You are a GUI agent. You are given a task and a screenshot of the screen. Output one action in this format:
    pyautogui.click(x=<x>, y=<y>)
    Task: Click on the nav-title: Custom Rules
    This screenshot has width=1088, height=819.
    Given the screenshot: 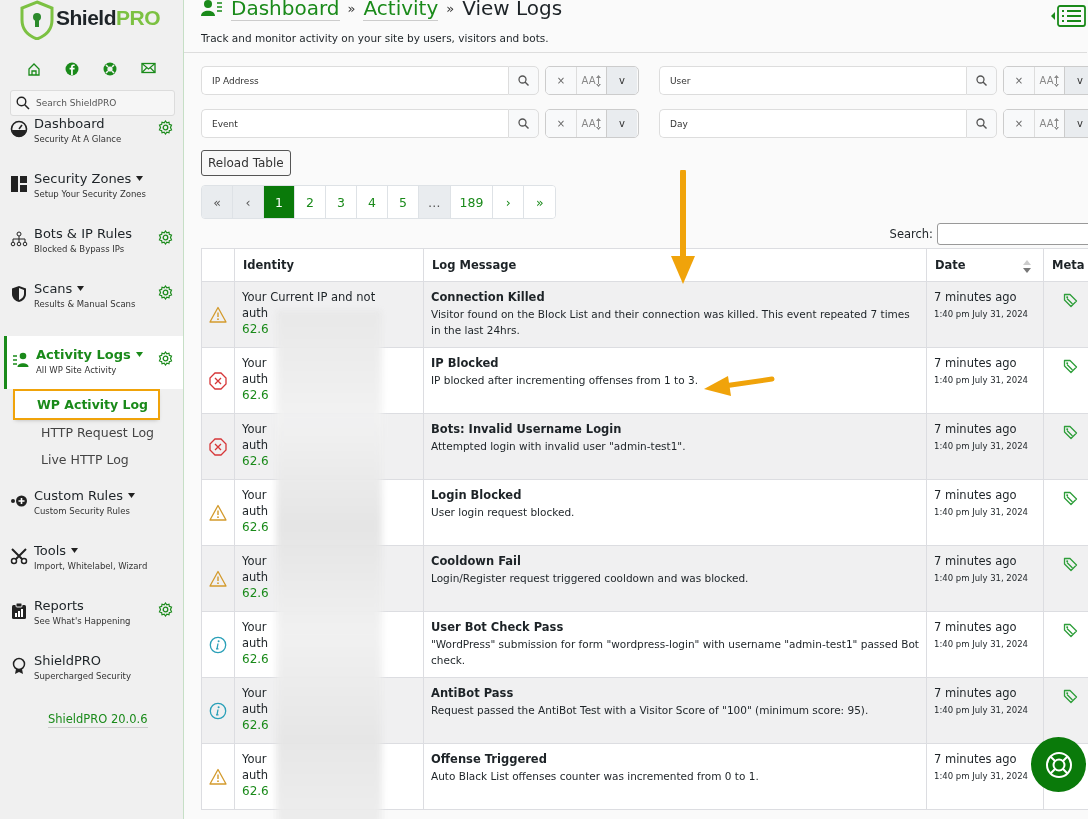 What is the action you would take?
    pyautogui.click(x=78, y=496)
    